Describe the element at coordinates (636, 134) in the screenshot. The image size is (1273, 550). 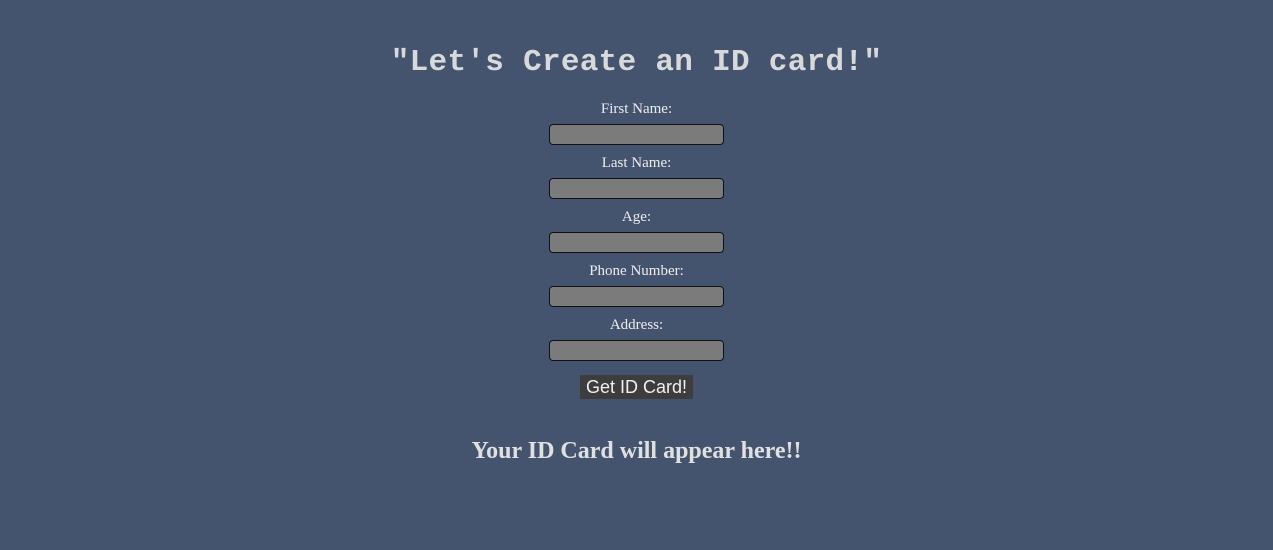
I see `first-name-input` at that location.